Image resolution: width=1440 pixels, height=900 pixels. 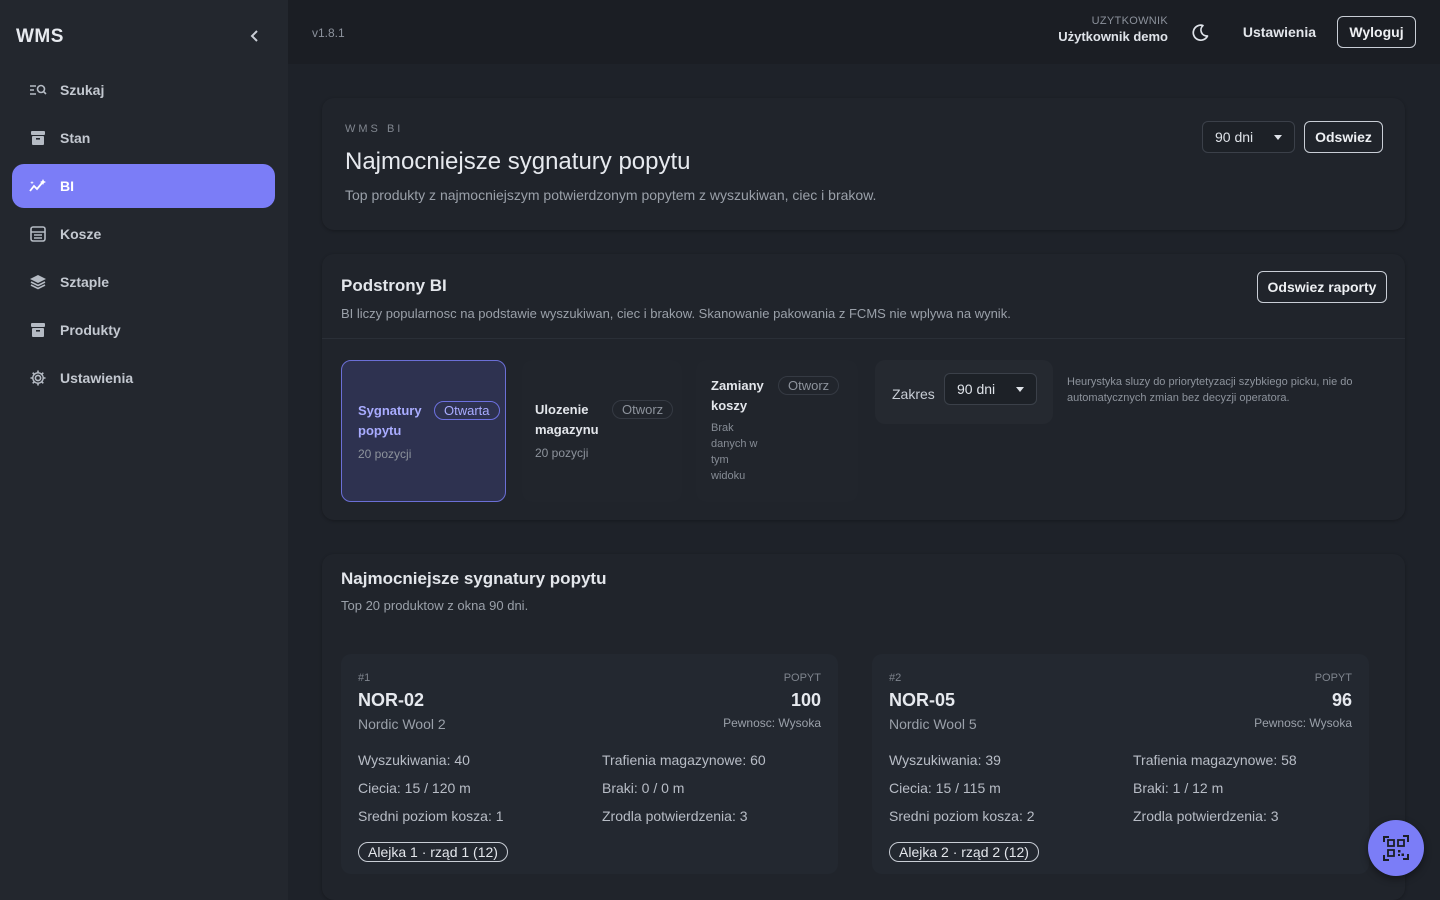 I want to click on range-panel: Zakres 90 dni, so click(x=964, y=392).